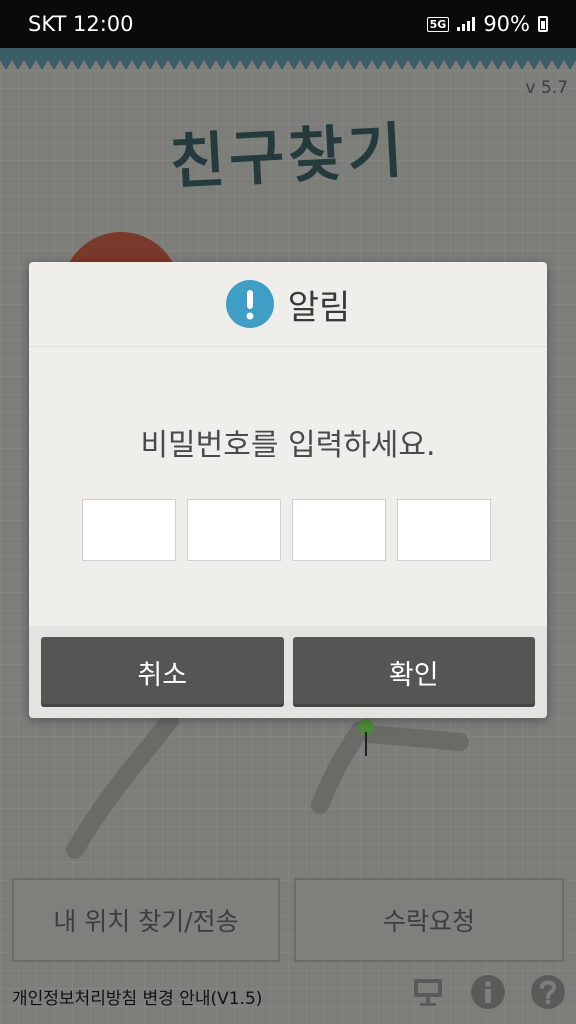 The height and width of the screenshot is (1024, 576). What do you see at coordinates (506, 24) in the screenshot?
I see `battery-percent: 90%` at bounding box center [506, 24].